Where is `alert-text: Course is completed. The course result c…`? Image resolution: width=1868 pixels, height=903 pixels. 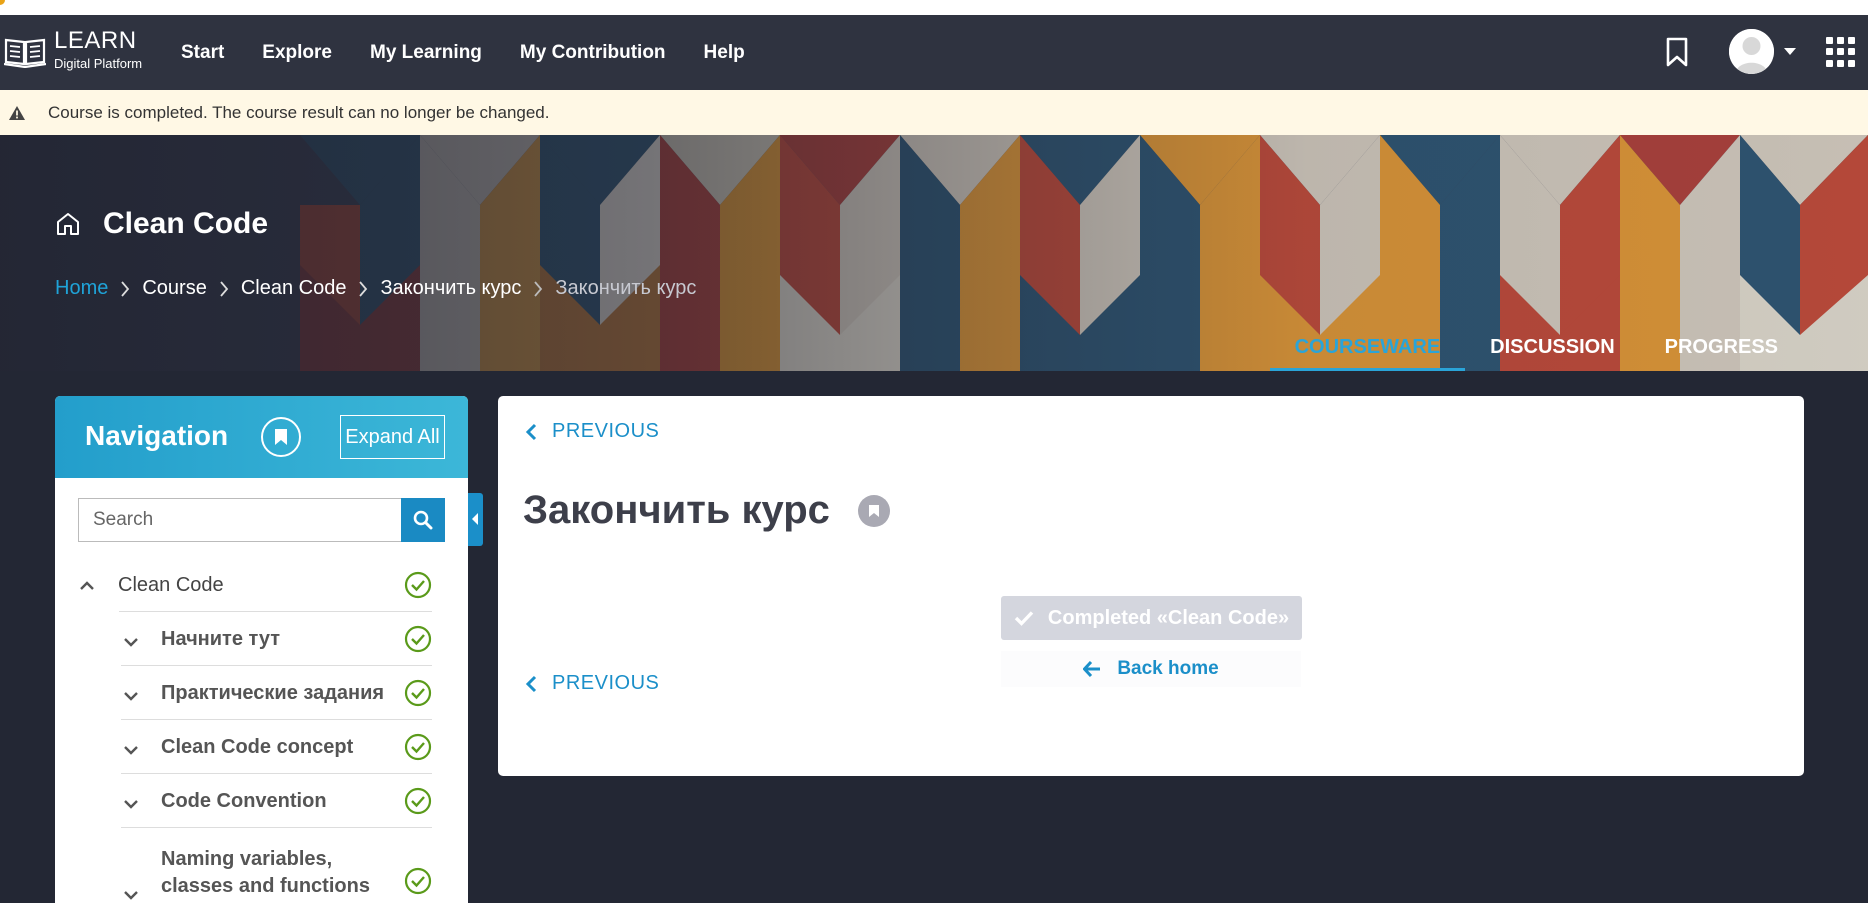 alert-text: Course is completed. The course result c… is located at coordinates (299, 112).